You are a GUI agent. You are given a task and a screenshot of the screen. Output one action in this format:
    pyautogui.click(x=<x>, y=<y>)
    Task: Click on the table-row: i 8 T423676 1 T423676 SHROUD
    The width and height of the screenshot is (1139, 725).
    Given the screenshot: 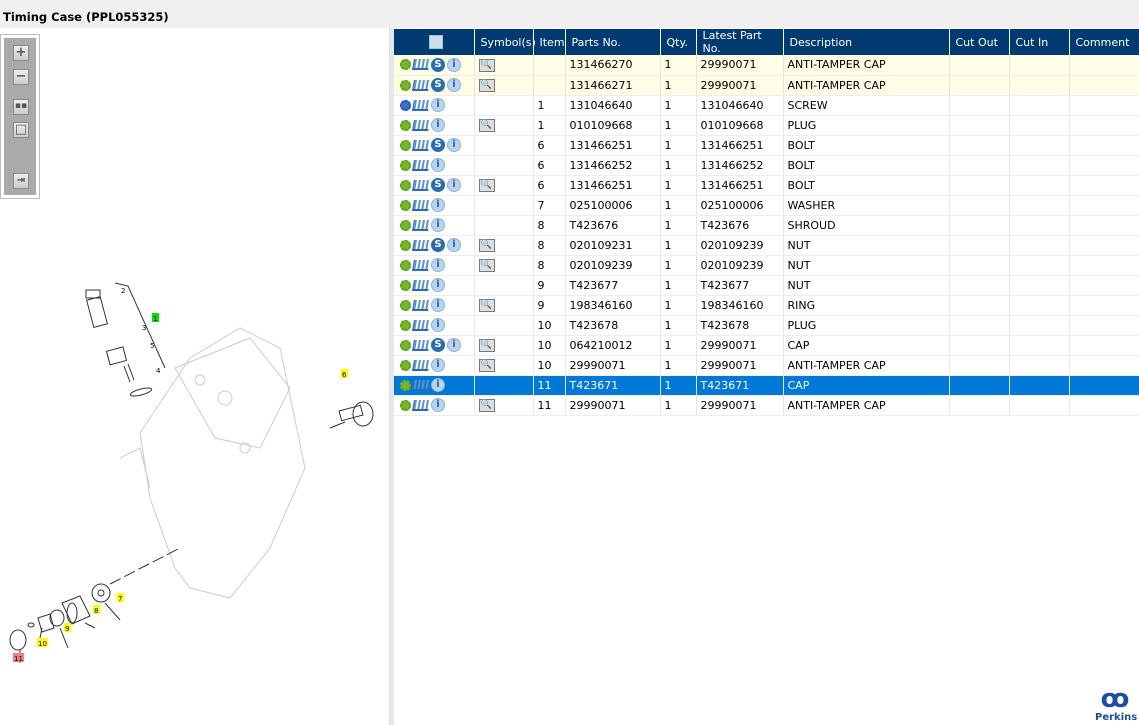 What is the action you would take?
    pyautogui.click(x=766, y=225)
    